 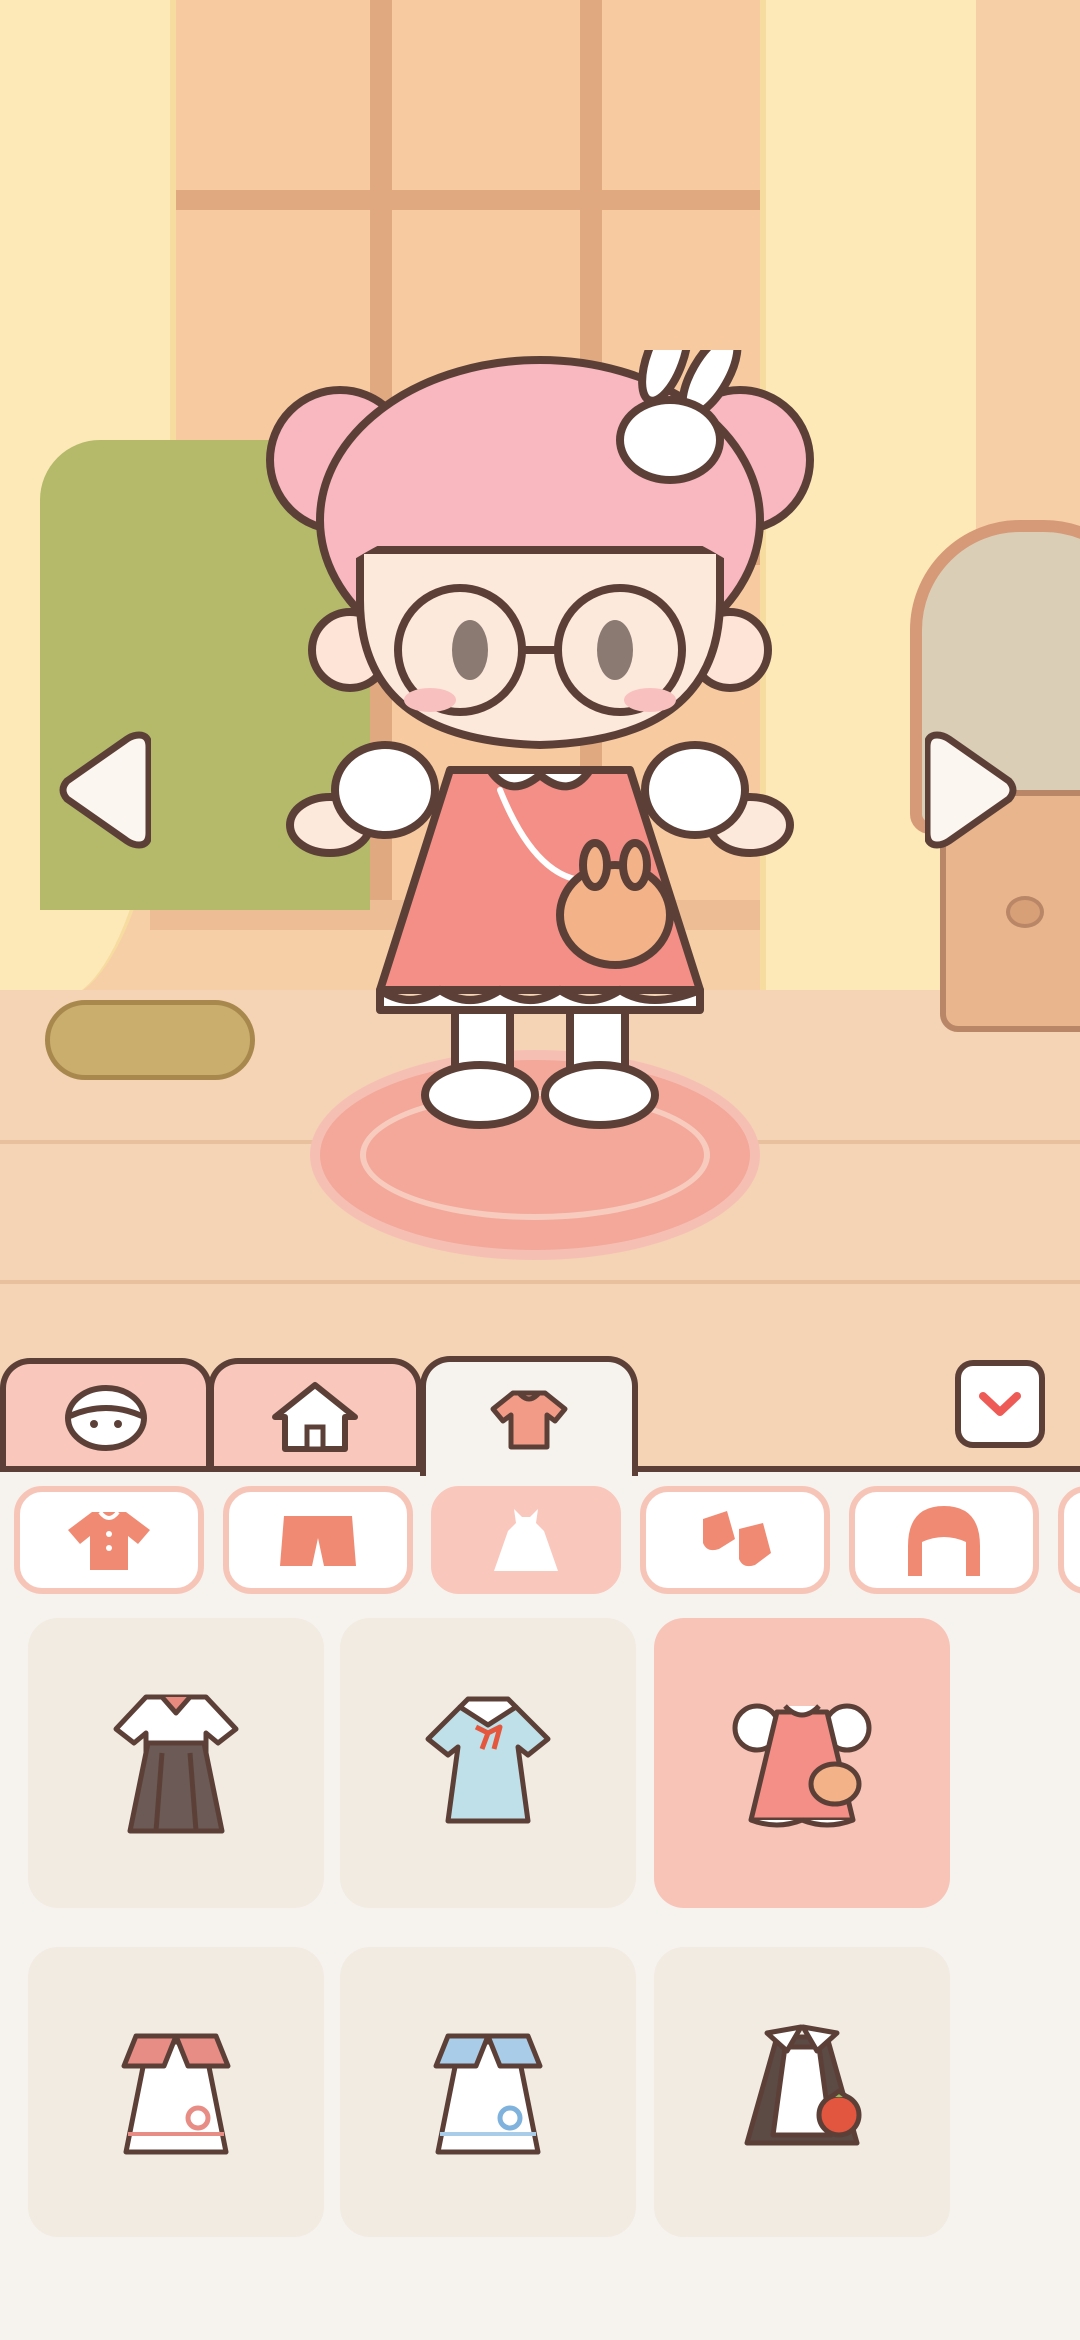 What do you see at coordinates (1069, 1540) in the screenshot?
I see `category-more` at bounding box center [1069, 1540].